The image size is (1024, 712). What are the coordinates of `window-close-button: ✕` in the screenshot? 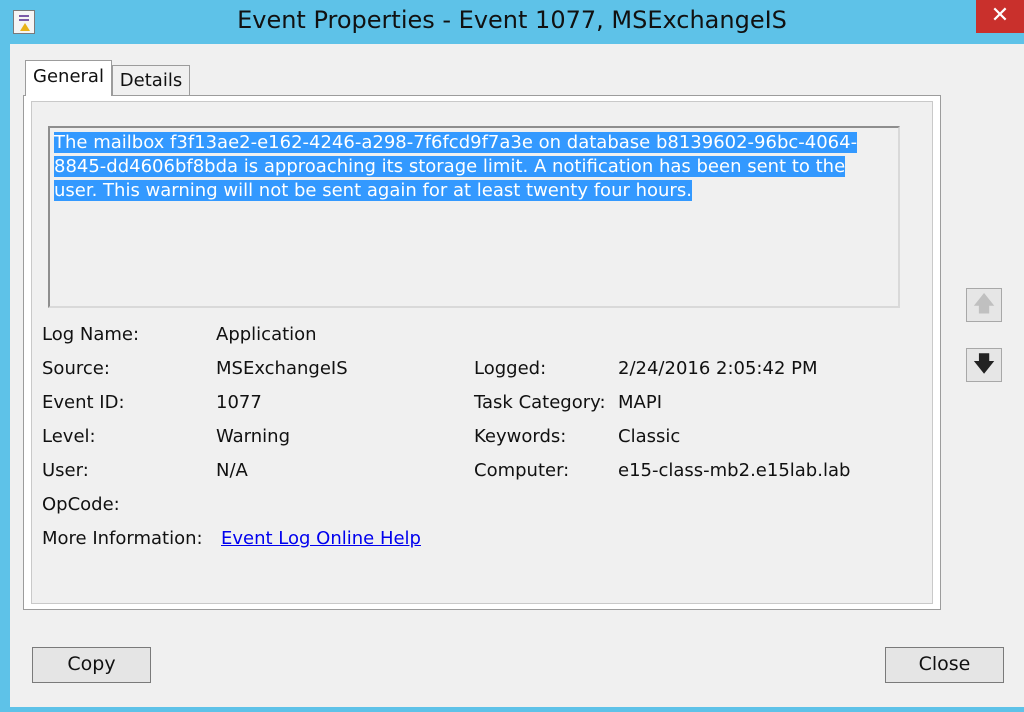 It's located at (1000, 16).